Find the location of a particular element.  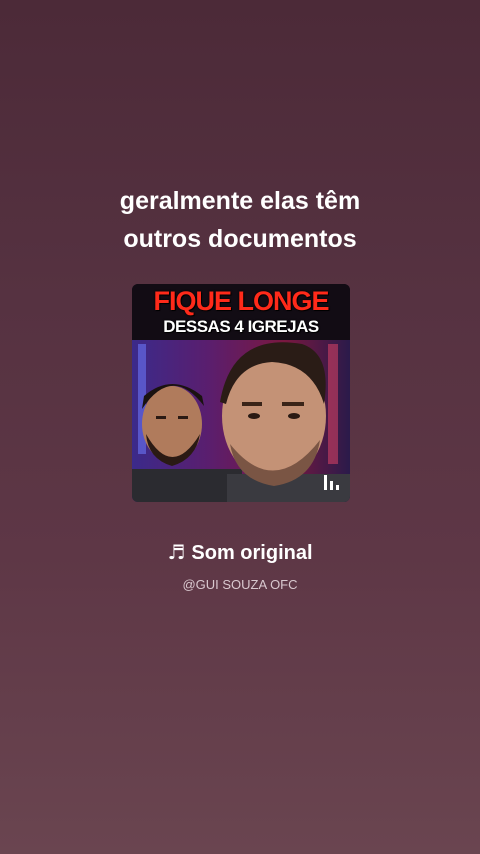

music-note-icon: ♬ is located at coordinates (176, 552).